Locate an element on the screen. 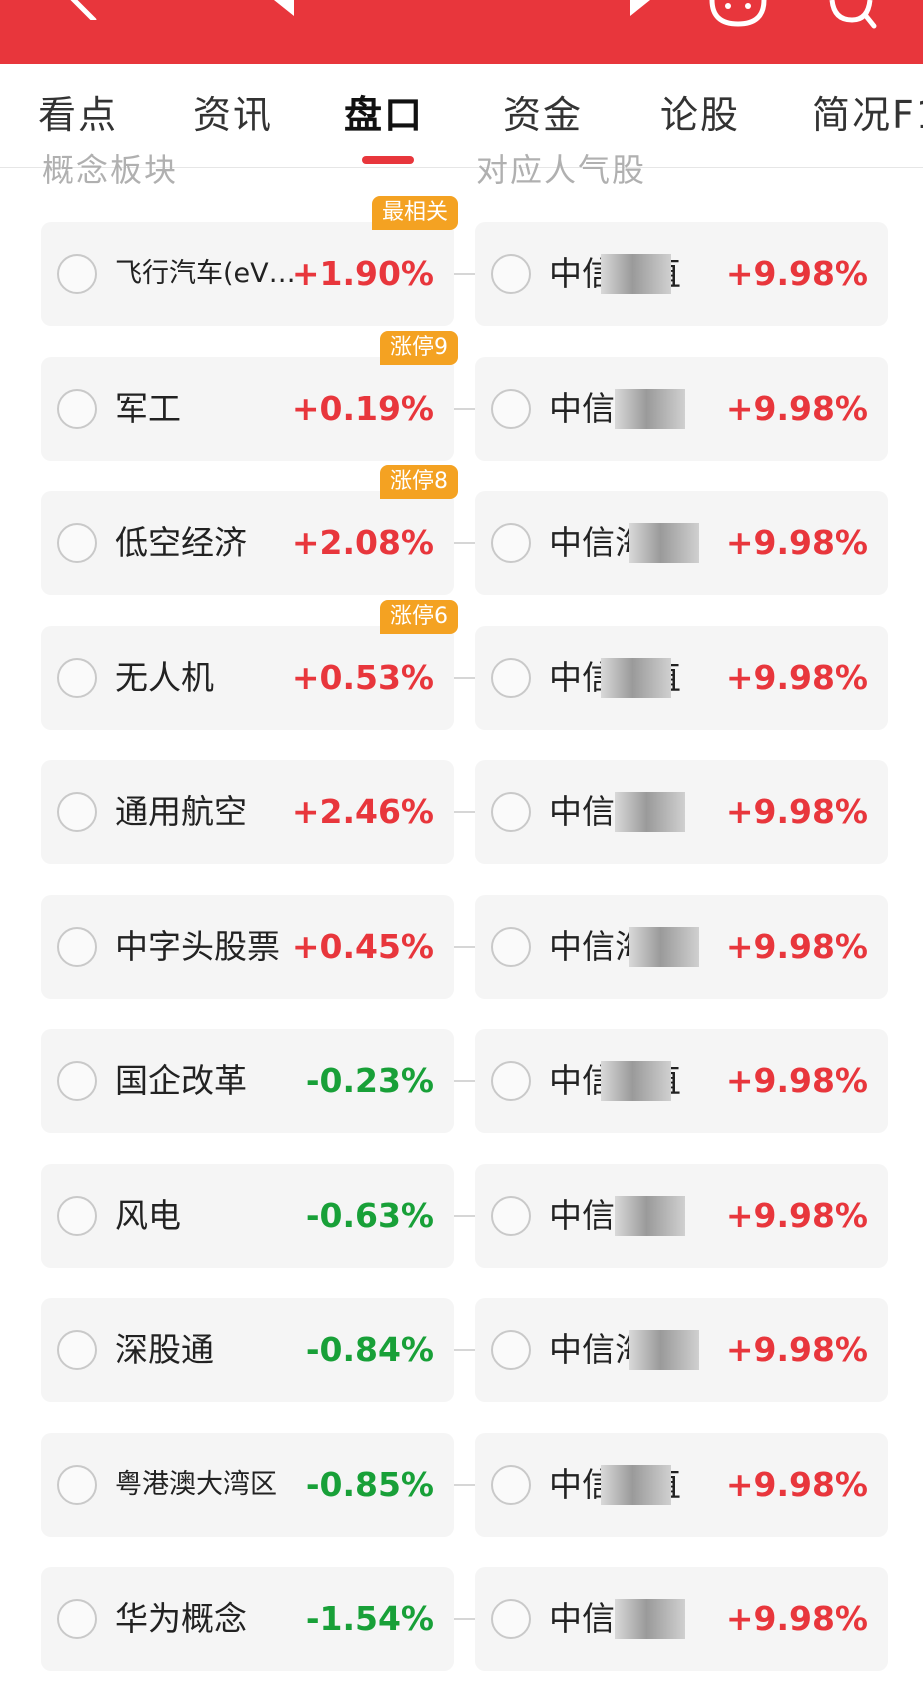 This screenshot has height=1698, width=923. tab-kandian: 看点 is located at coordinates (78, 115).